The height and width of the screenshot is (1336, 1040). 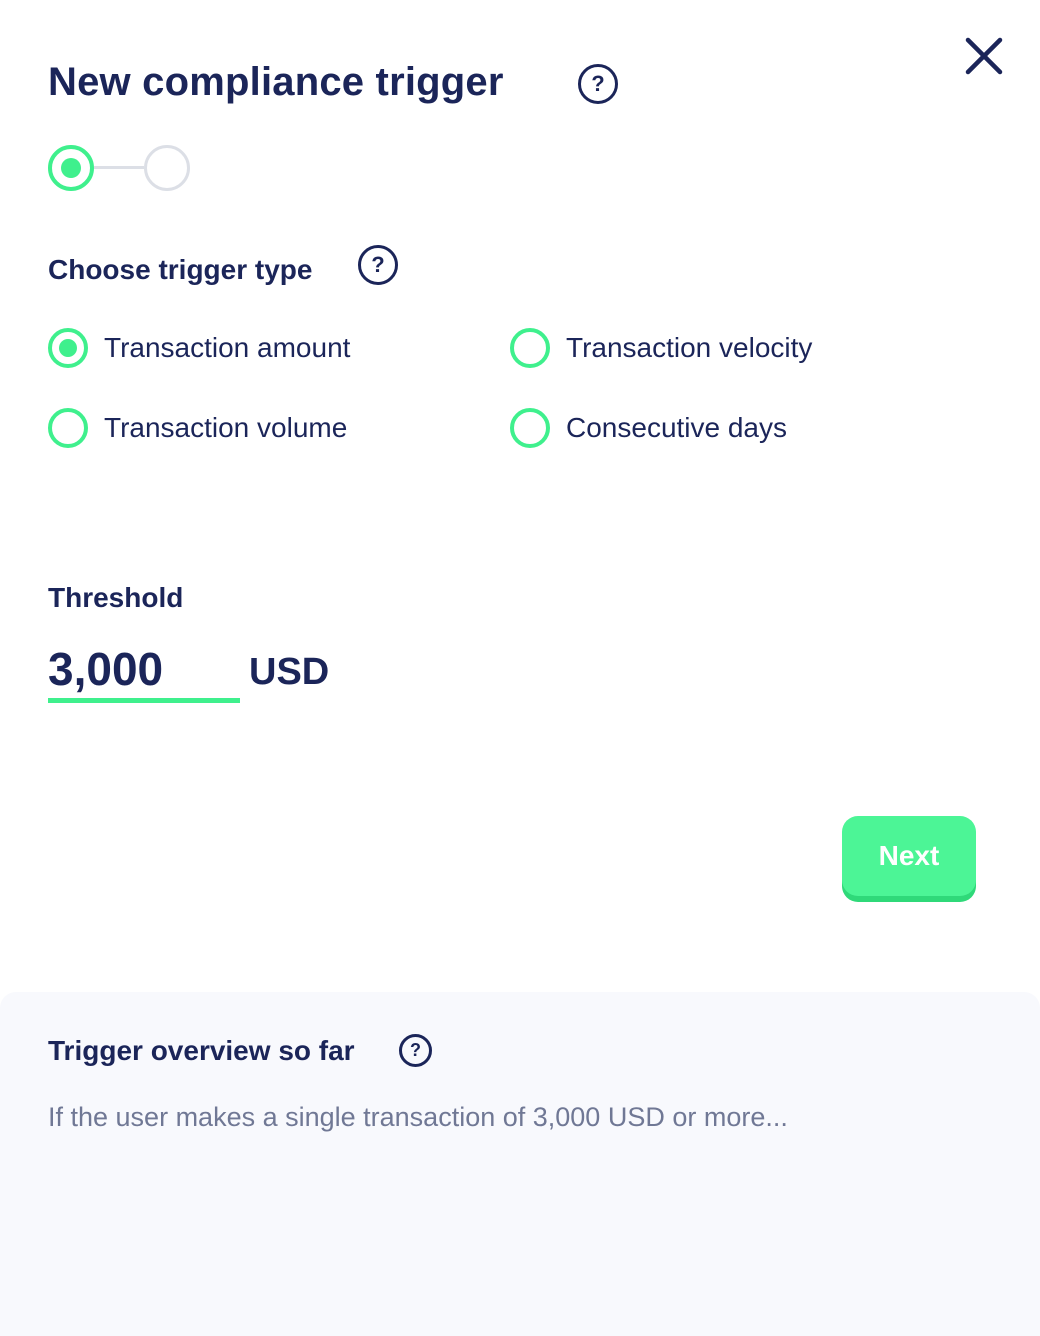 I want to click on close-icon, so click(x=984, y=56).